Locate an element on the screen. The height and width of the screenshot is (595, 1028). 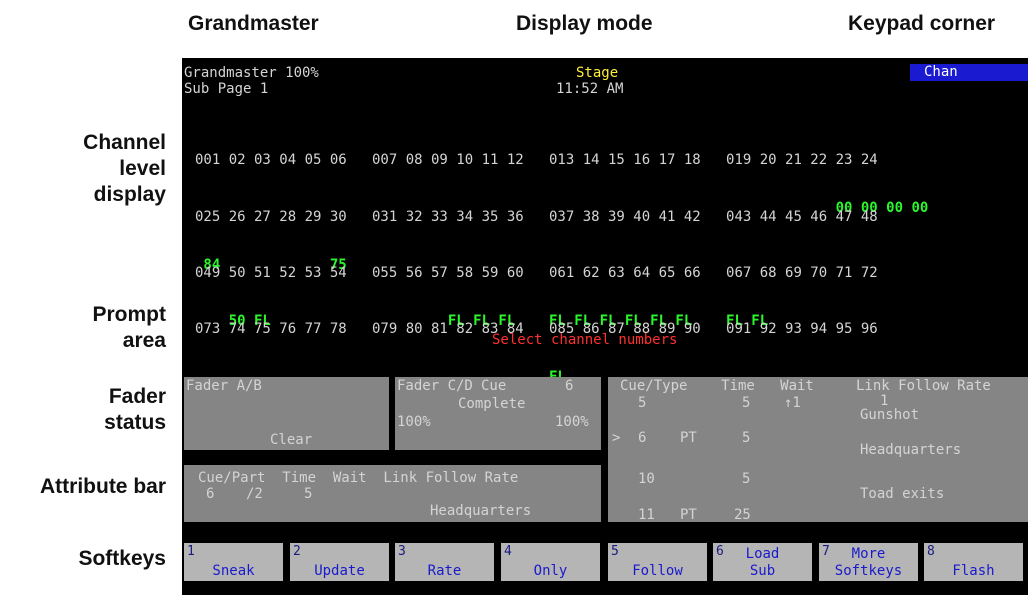
cue-detail: Toad exits is located at coordinates (902, 494).